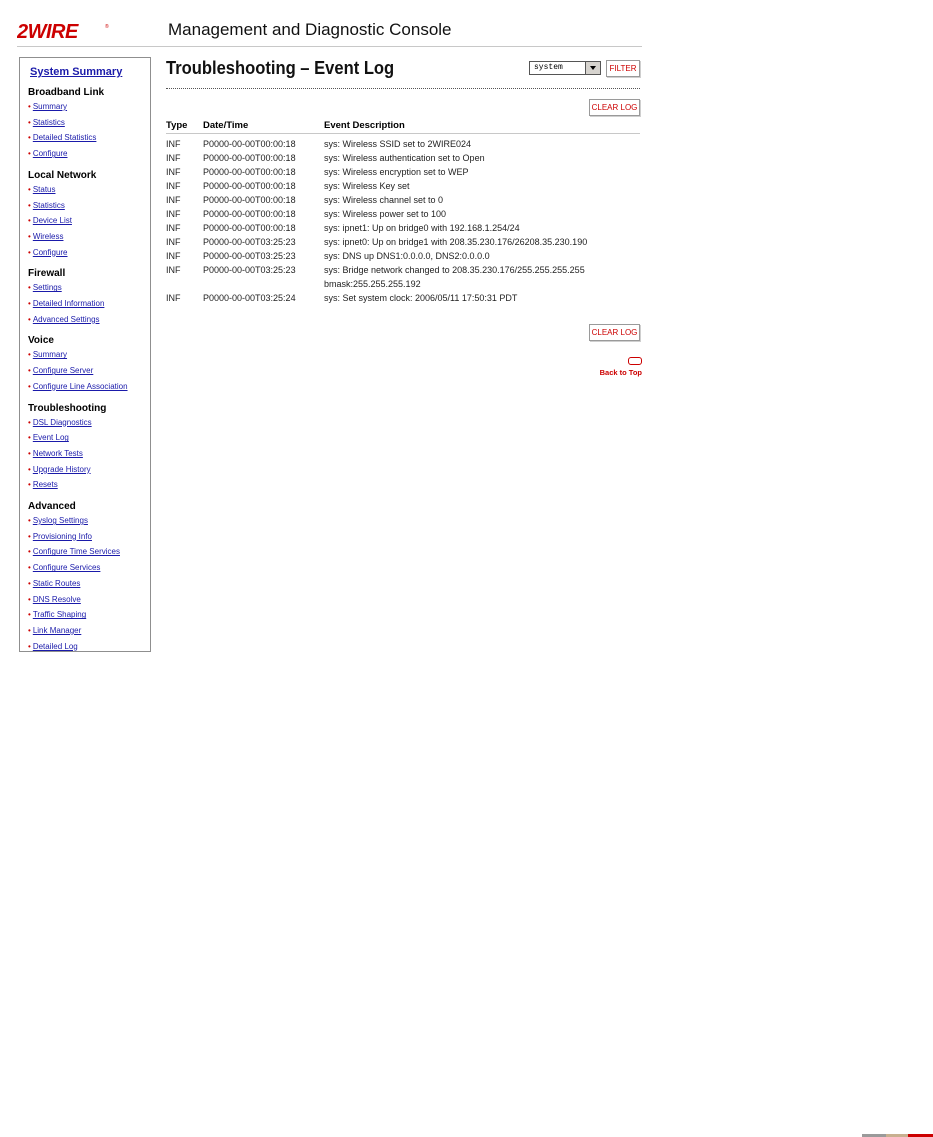  Describe the element at coordinates (55, 646) in the screenshot. I see `sidebar-item-label: Detailed Log` at that location.